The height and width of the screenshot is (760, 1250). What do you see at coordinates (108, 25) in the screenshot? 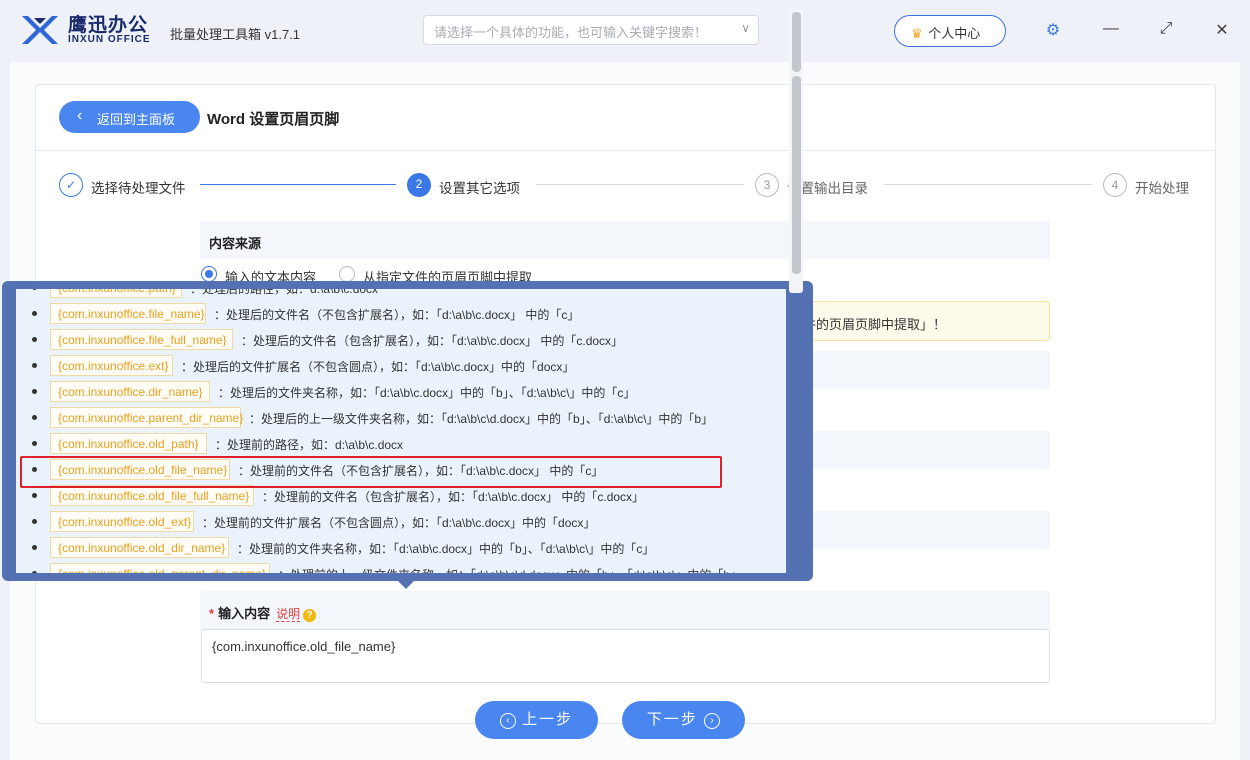
I see `brand-name: 鹰迅办公` at bounding box center [108, 25].